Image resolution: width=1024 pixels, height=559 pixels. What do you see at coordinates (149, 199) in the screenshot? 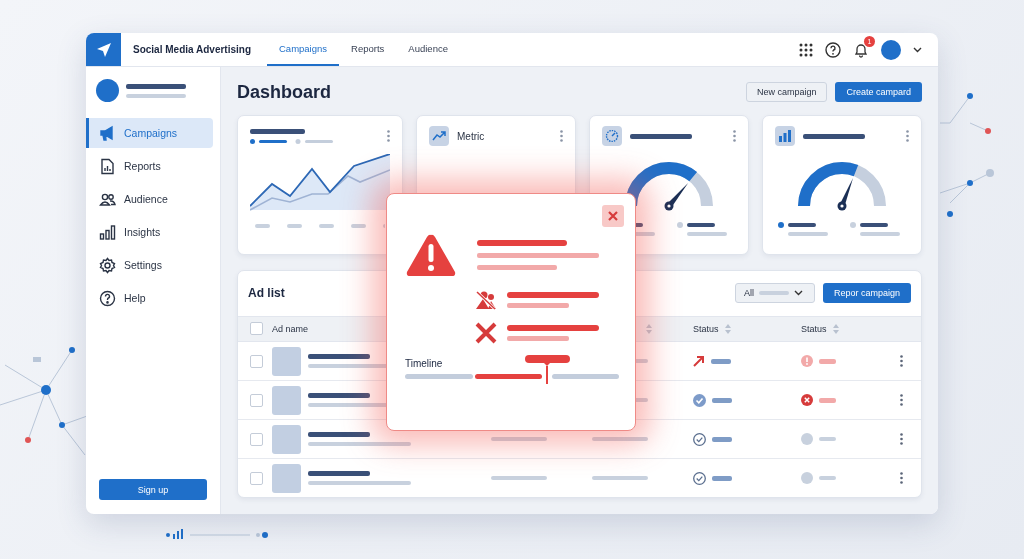
I see `sidebar-item: Audience` at bounding box center [149, 199].